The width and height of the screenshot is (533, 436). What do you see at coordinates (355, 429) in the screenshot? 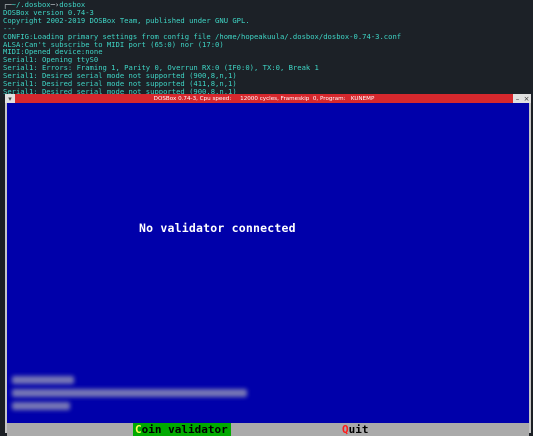
I see `quit-menu-item: Quit` at bounding box center [355, 429].